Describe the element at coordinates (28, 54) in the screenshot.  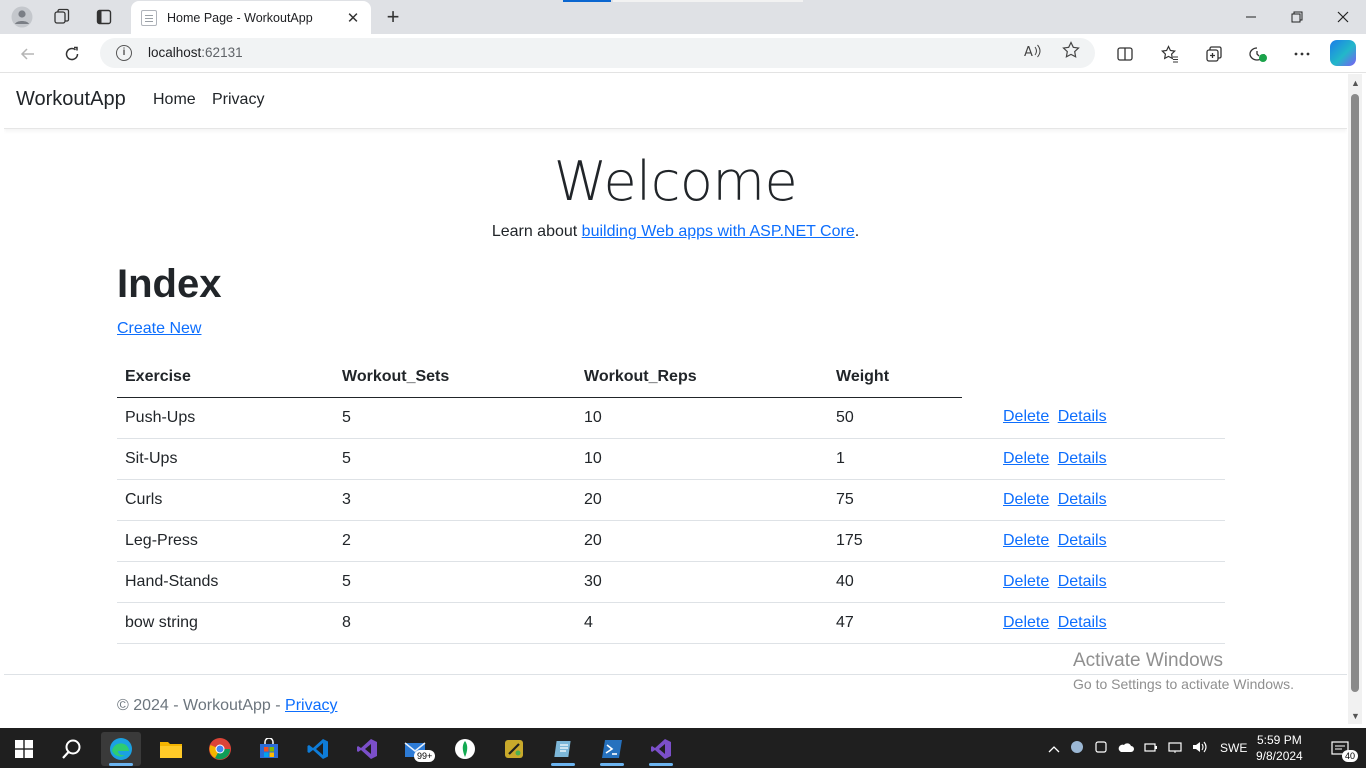
I see `back-icon` at that location.